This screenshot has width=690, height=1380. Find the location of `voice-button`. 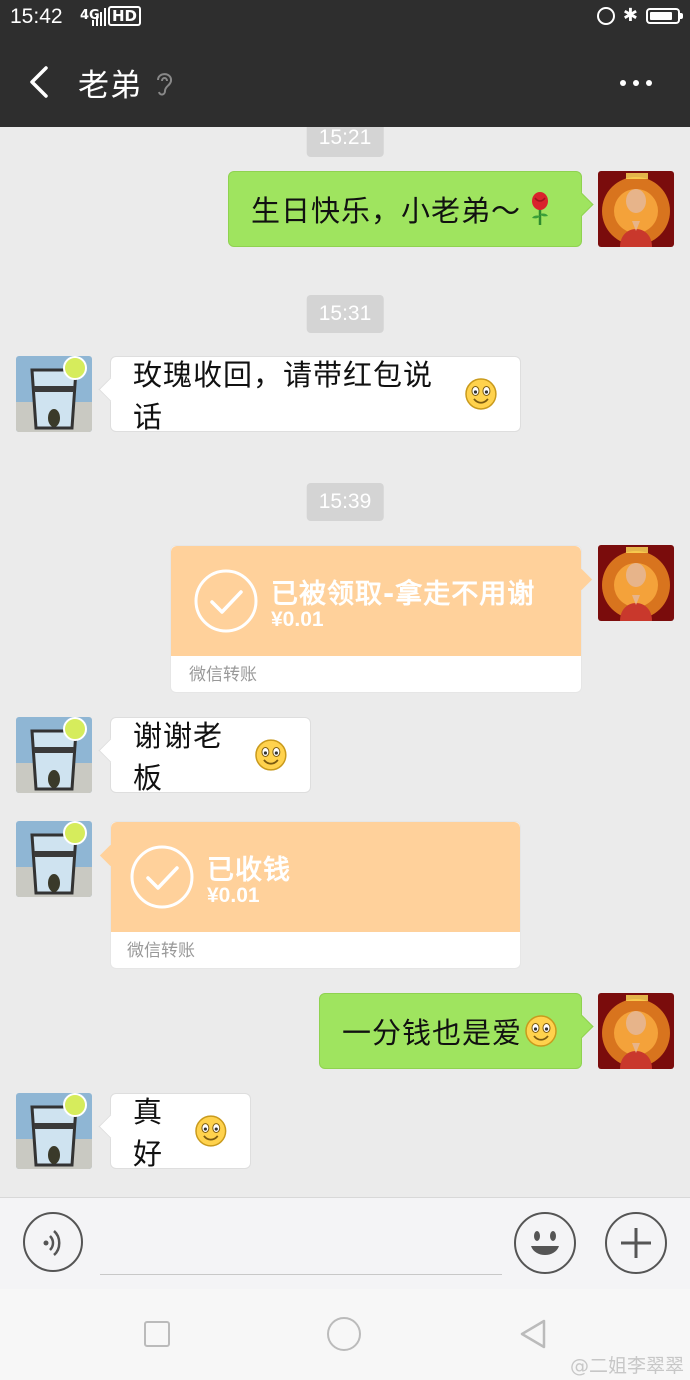

voice-button is located at coordinates (53, 1242).